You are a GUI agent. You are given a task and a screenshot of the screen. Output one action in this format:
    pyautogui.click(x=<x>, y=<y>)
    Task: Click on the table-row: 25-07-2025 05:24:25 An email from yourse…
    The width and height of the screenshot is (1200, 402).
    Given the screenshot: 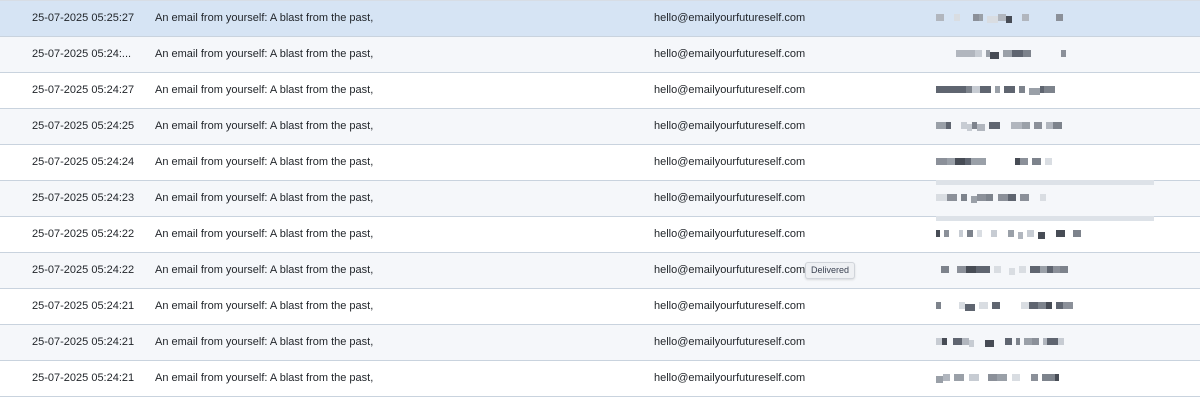 What is the action you would take?
    pyautogui.click(x=600, y=127)
    